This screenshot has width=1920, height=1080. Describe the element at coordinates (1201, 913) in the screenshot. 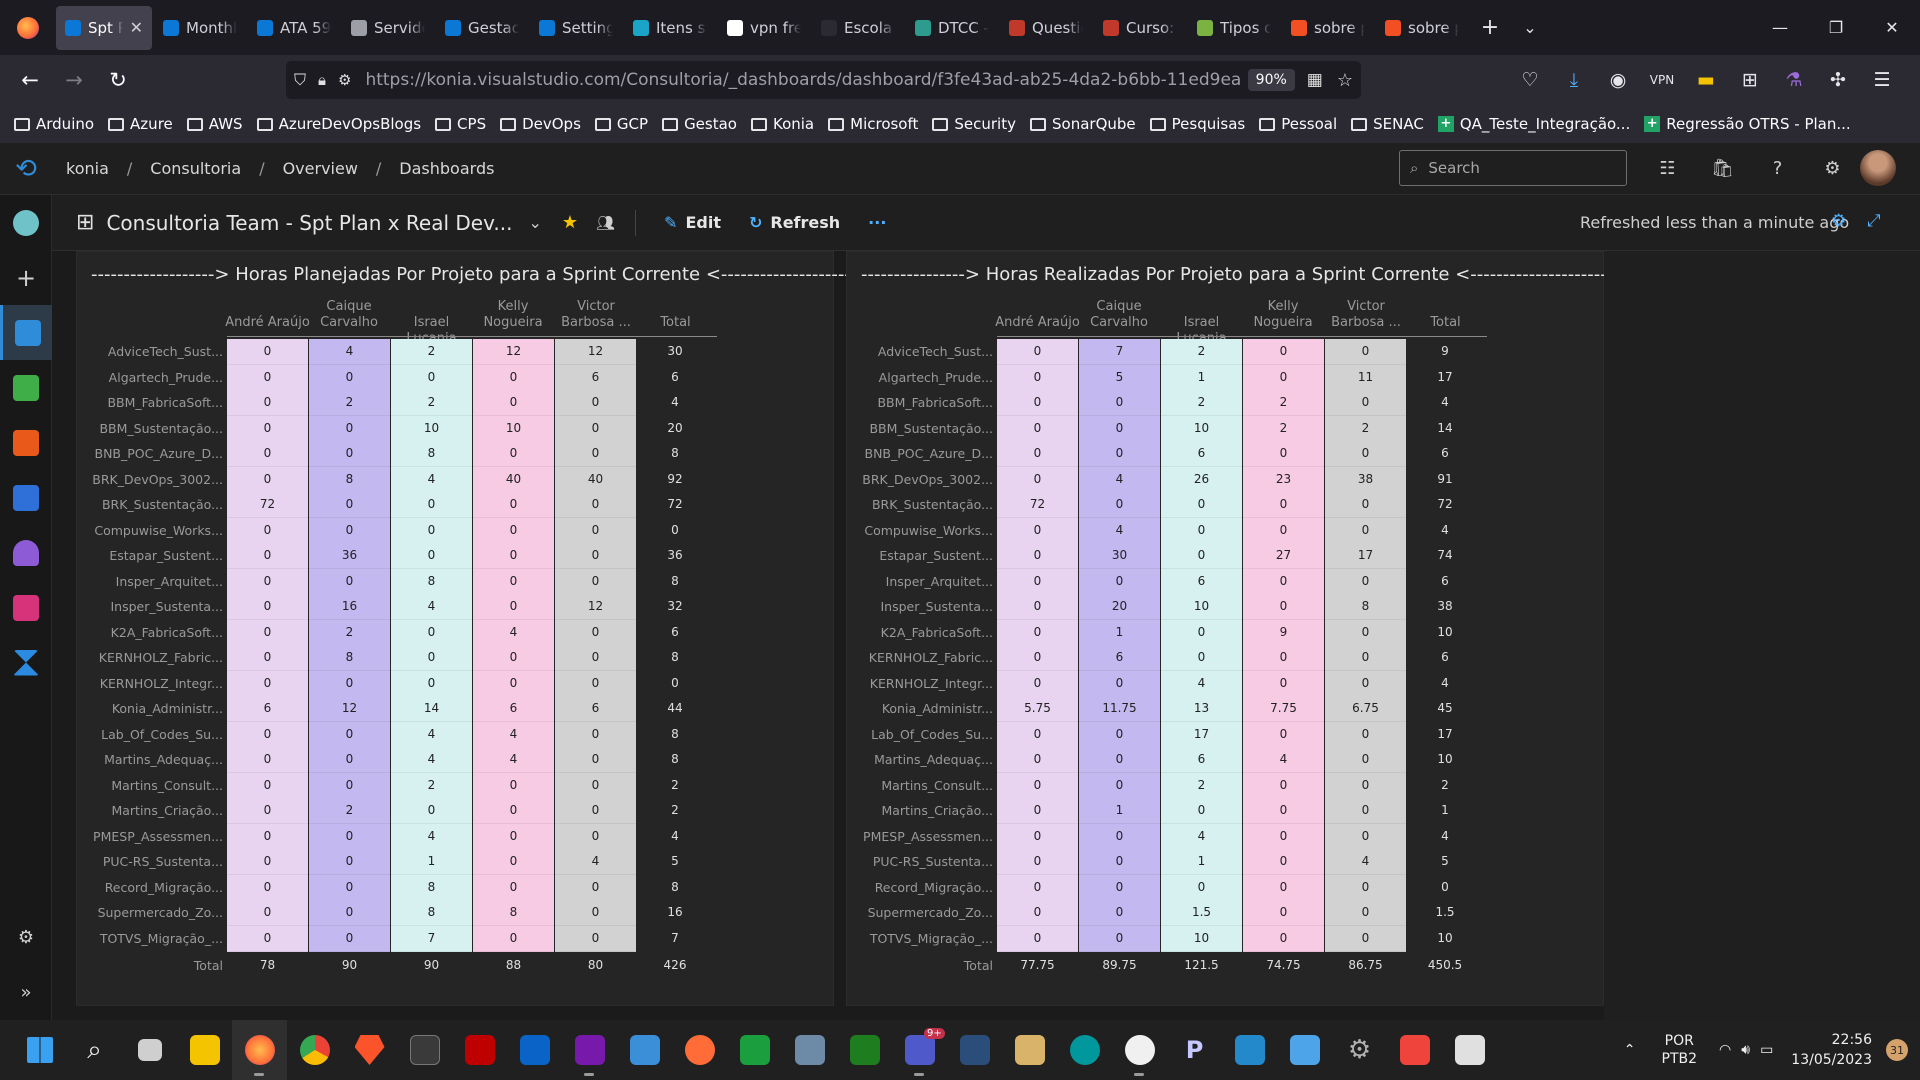

I see `table-cell: 1.5` at that location.